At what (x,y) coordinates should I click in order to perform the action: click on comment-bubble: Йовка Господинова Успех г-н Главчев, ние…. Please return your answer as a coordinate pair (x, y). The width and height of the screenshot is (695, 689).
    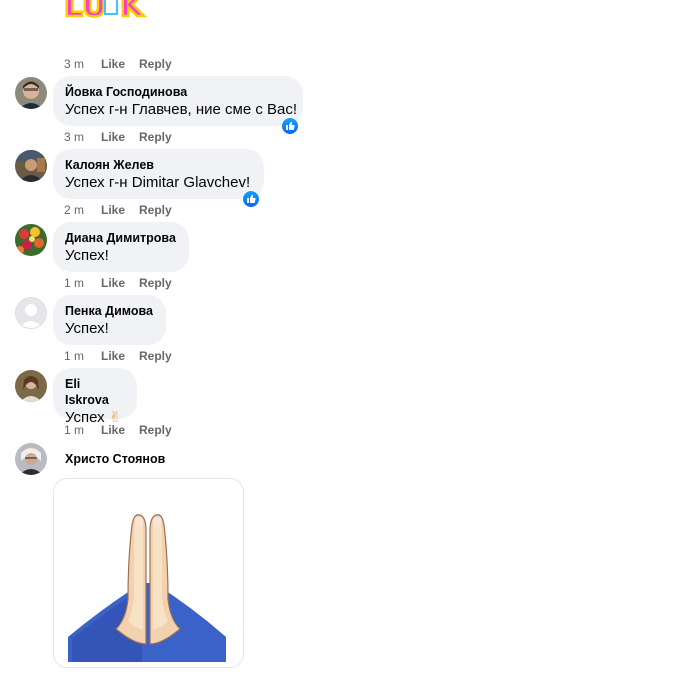
    Looking at the image, I should click on (178, 101).